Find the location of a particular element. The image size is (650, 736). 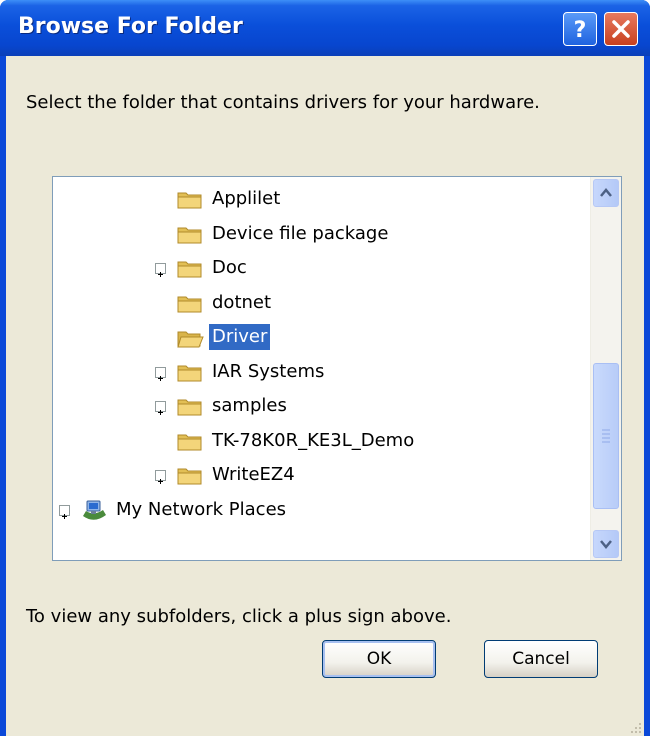

scroll-up-button is located at coordinates (606, 193).